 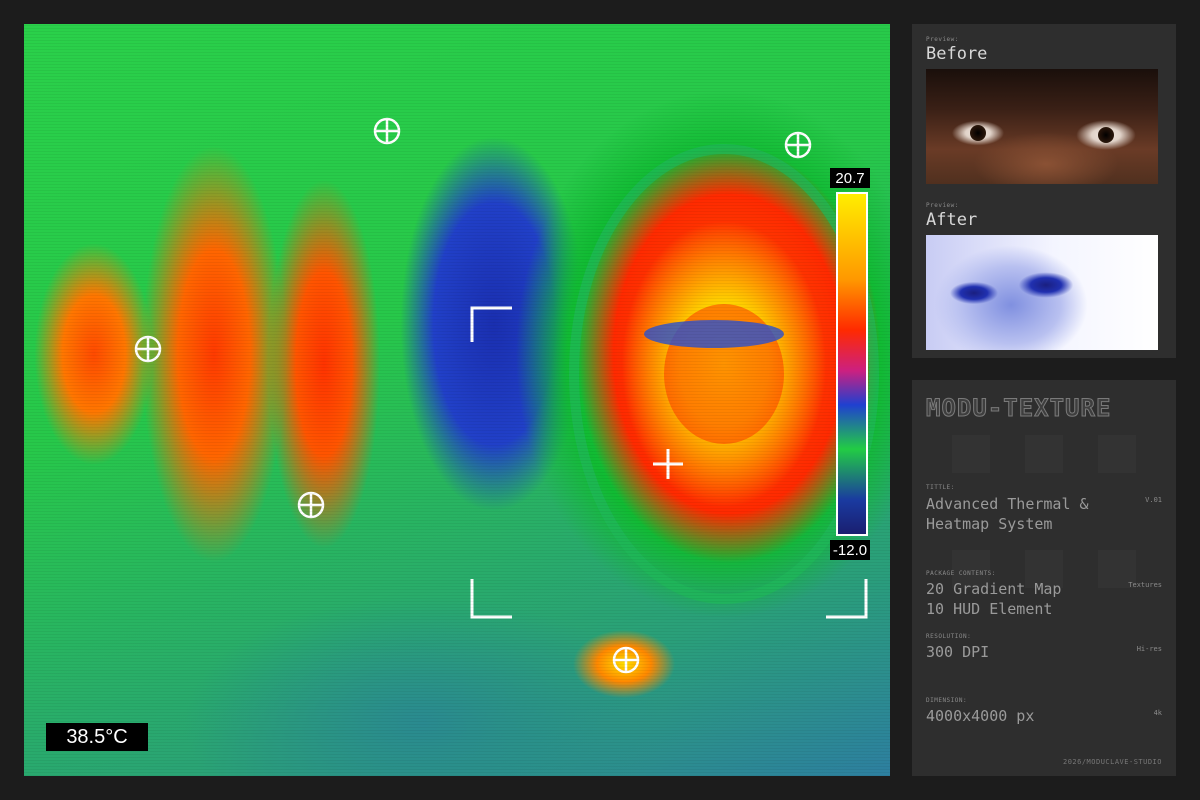 What do you see at coordinates (1145, 585) in the screenshot?
I see `package-type-label: Textures` at bounding box center [1145, 585].